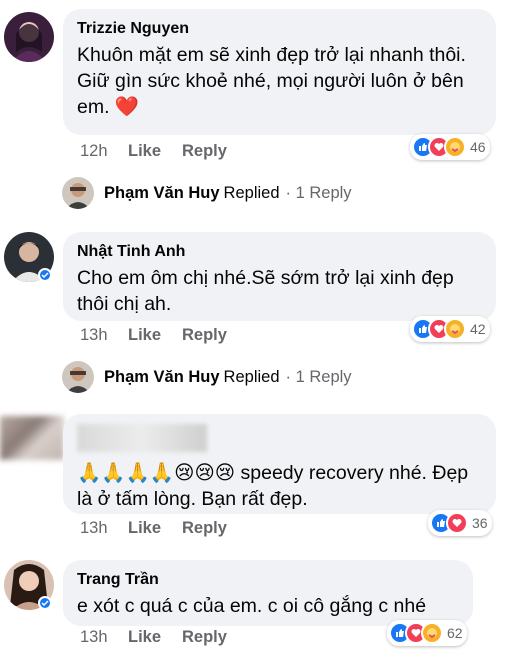  I want to click on reaction-summary: 46, so click(450, 147).